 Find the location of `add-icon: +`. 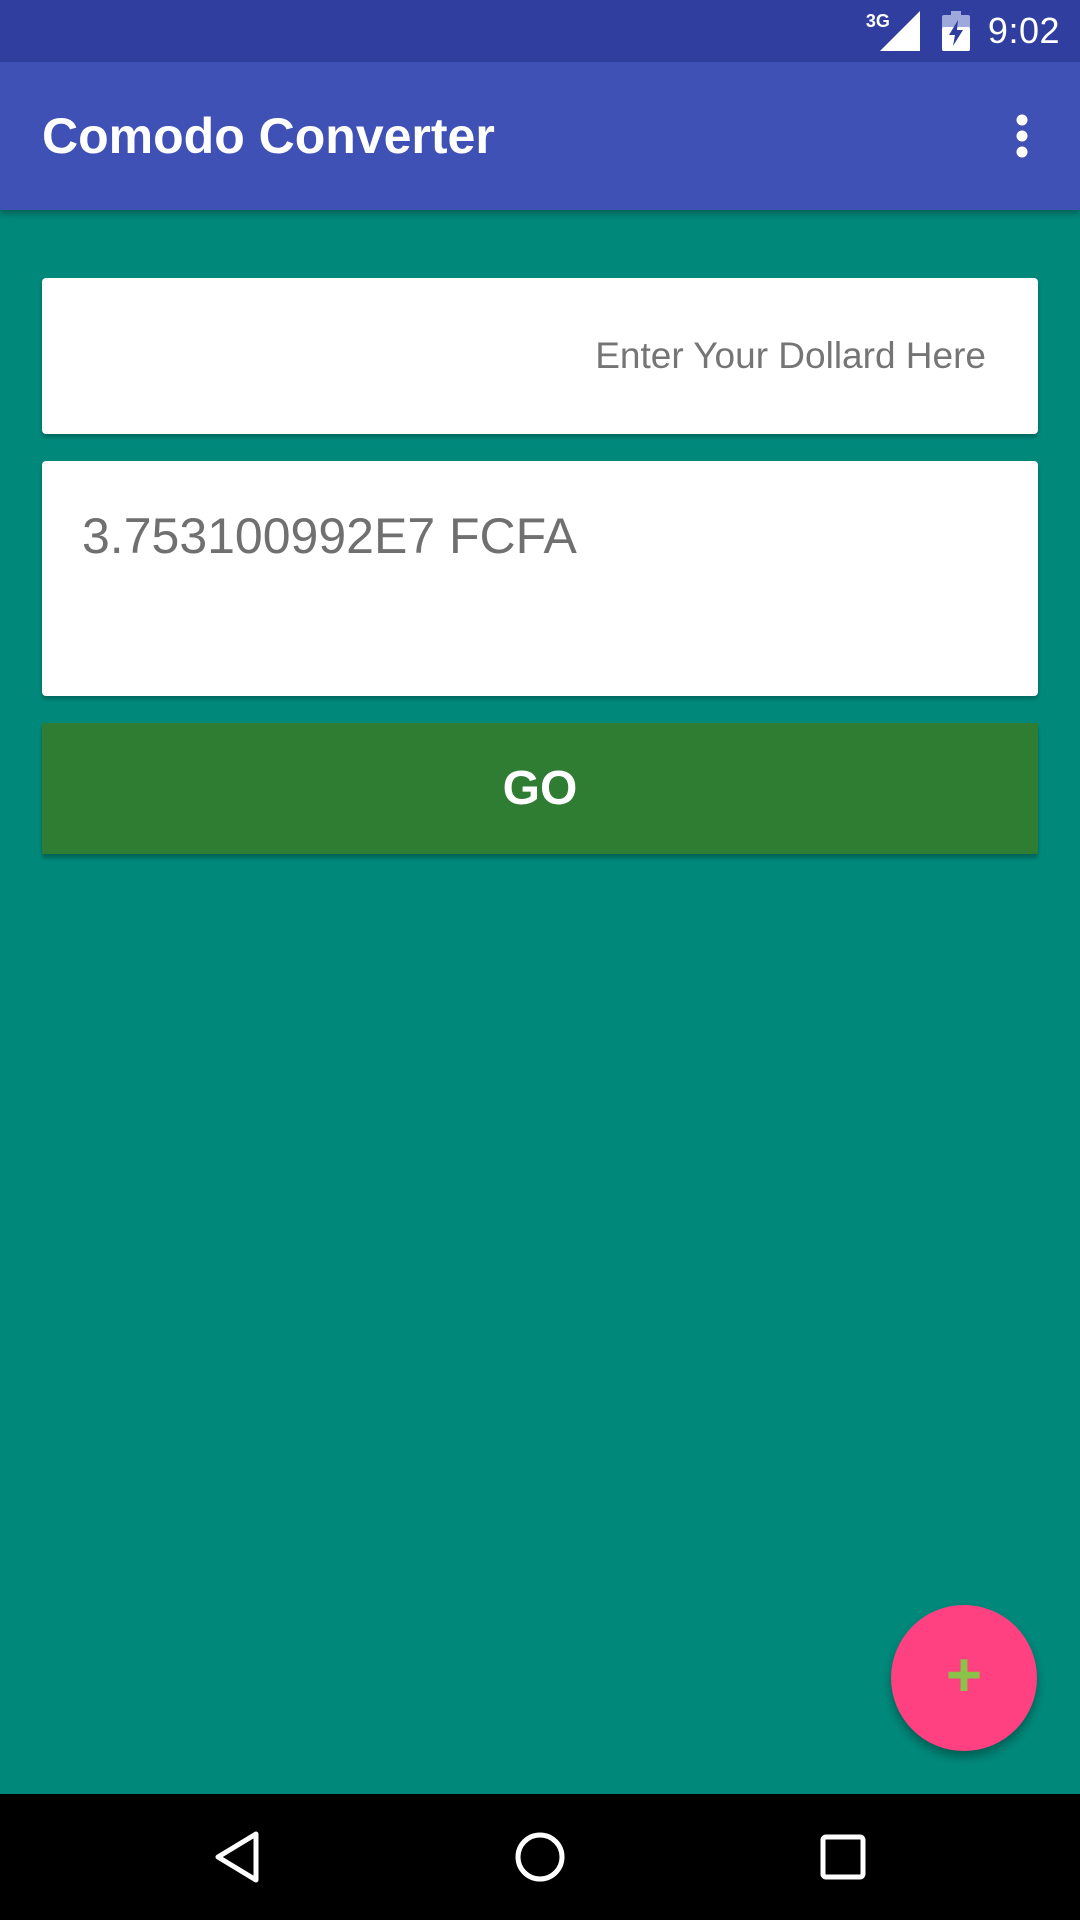

add-icon: + is located at coordinates (964, 1675).